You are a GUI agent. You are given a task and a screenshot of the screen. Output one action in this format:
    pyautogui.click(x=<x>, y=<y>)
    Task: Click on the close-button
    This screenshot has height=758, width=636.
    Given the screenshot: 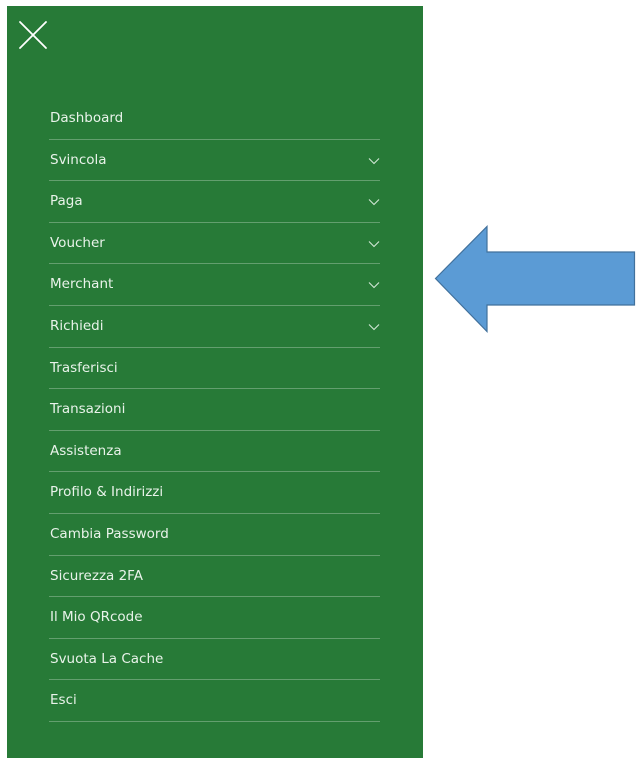 What is the action you would take?
    pyautogui.click(x=33, y=35)
    